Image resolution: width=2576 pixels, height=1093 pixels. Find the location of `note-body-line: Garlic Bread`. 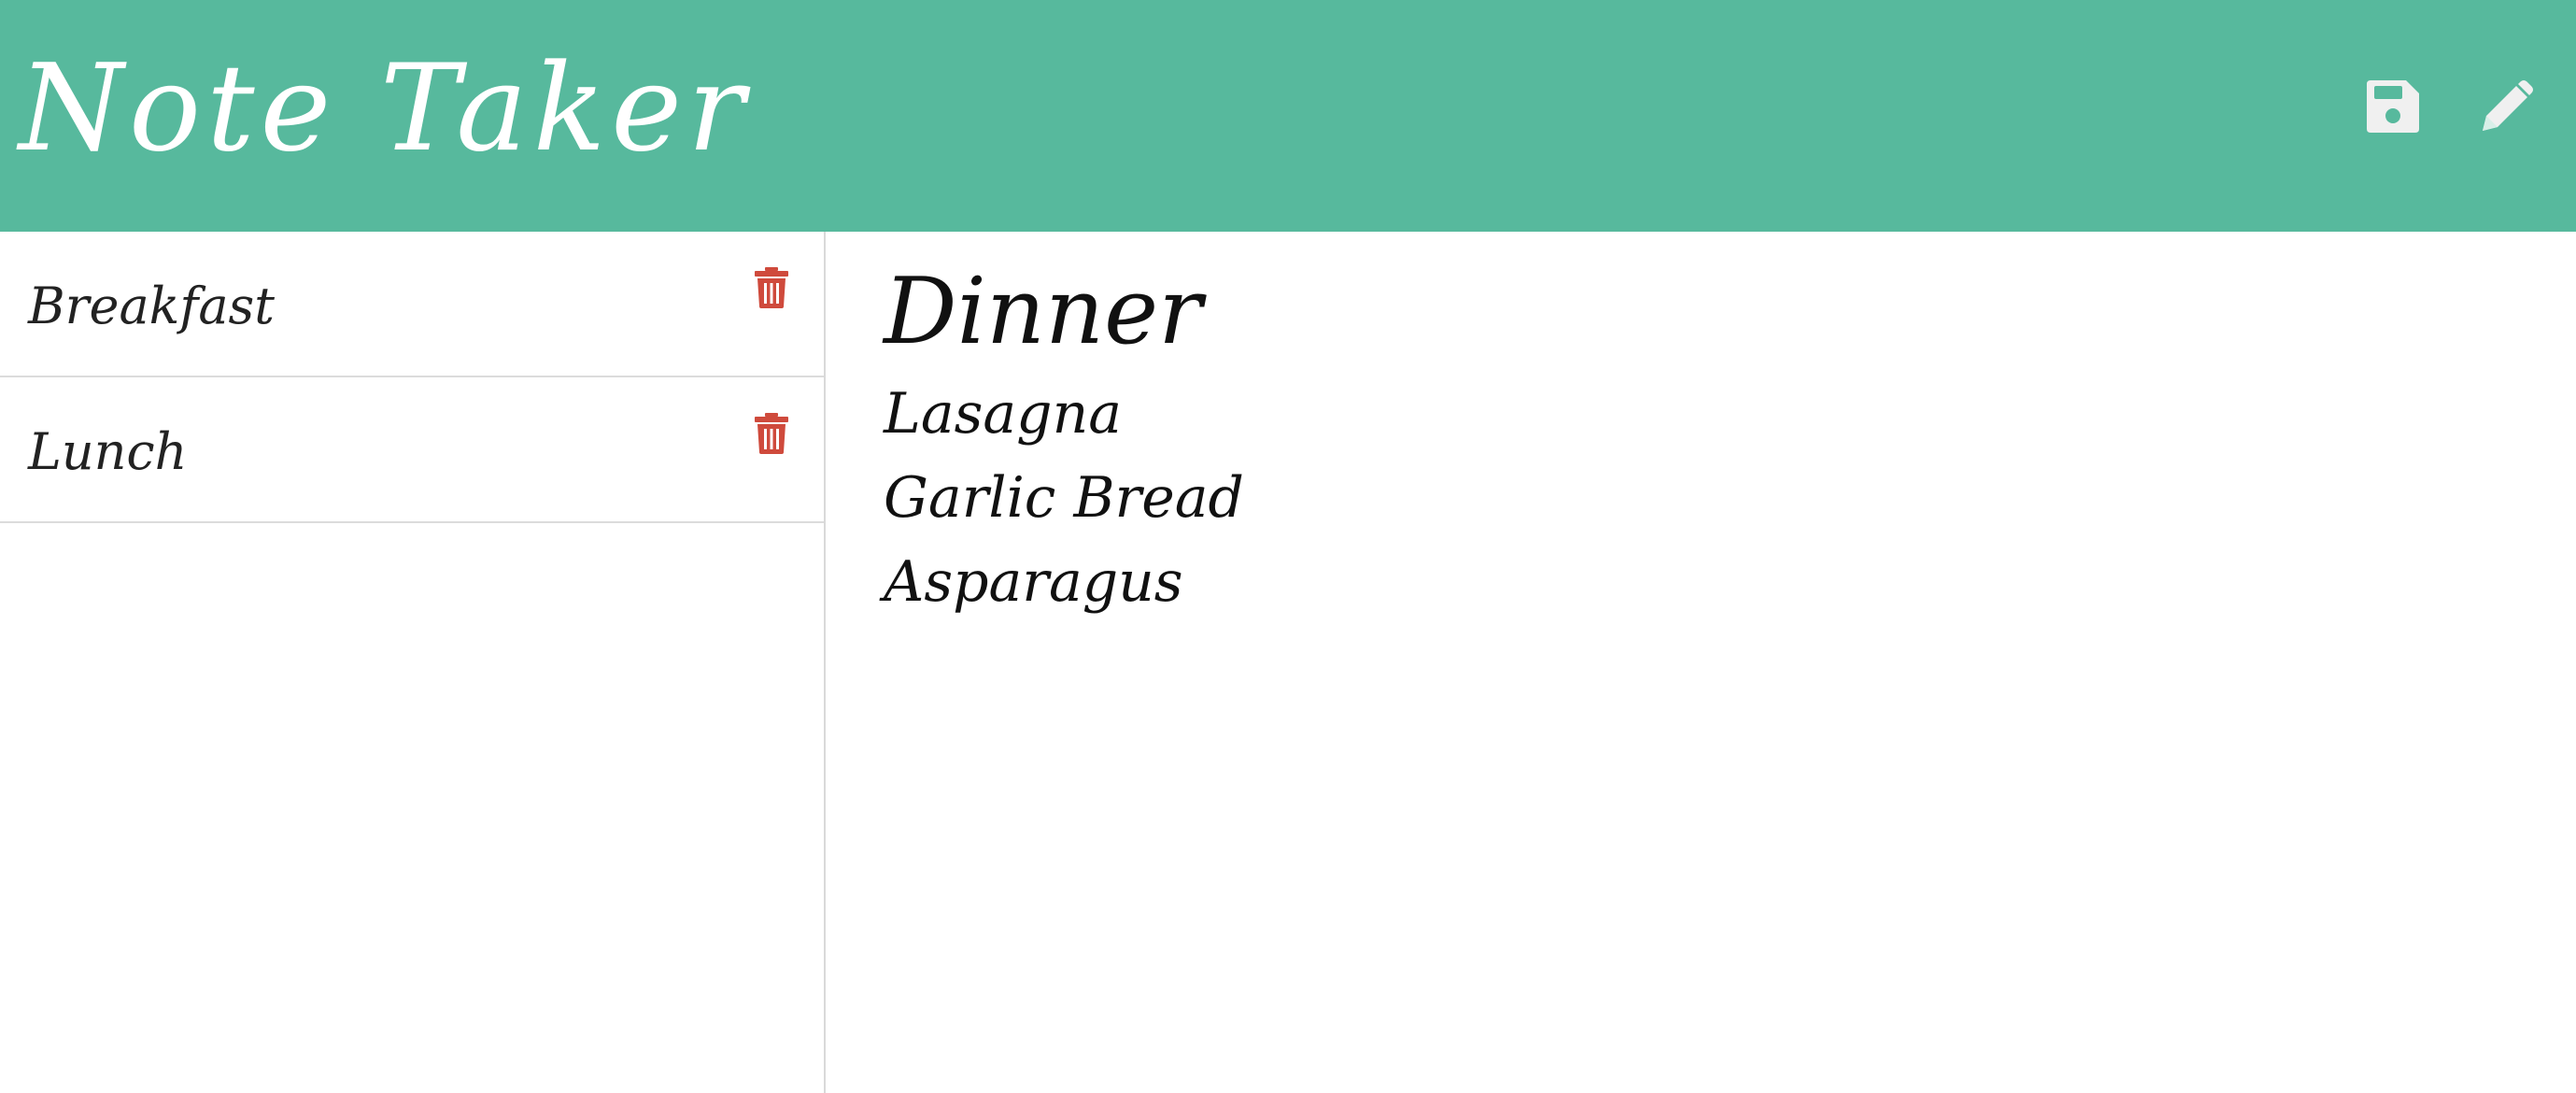

note-body-line: Garlic Bread is located at coordinates (1064, 498).